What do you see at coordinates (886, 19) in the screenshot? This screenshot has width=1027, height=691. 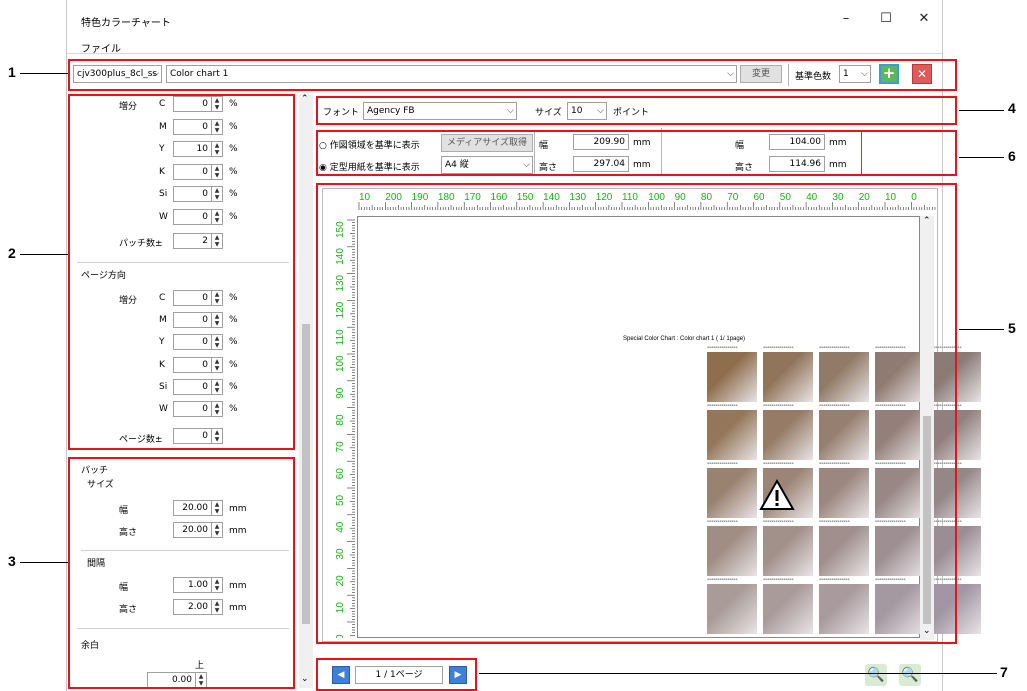 I see `maximize-button: ☐` at bounding box center [886, 19].